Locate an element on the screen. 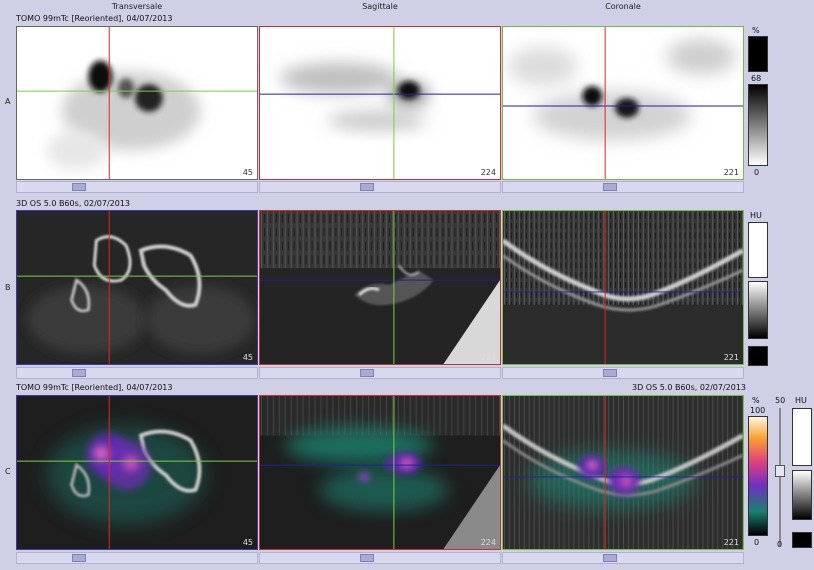 This screenshot has width=814, height=570. row-b-caption: 3D OS 5.0 B60s, 02/07/2013 is located at coordinates (73, 203).